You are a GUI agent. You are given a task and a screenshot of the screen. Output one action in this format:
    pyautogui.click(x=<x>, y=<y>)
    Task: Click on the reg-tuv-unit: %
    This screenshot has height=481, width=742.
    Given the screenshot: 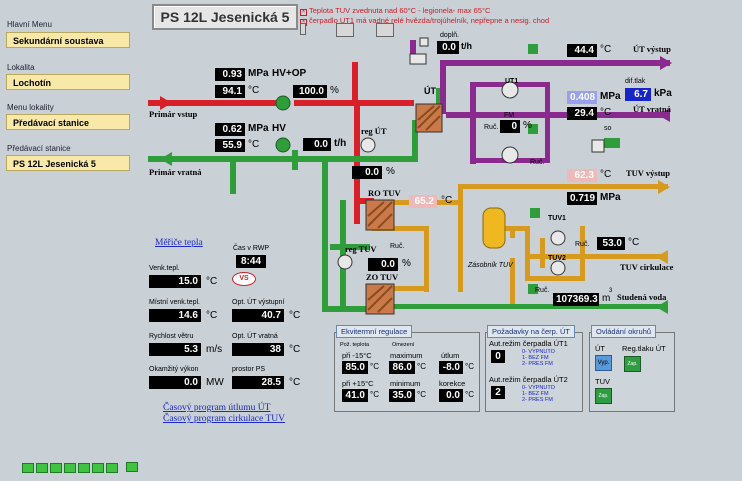 What is the action you would take?
    pyautogui.click(x=406, y=263)
    